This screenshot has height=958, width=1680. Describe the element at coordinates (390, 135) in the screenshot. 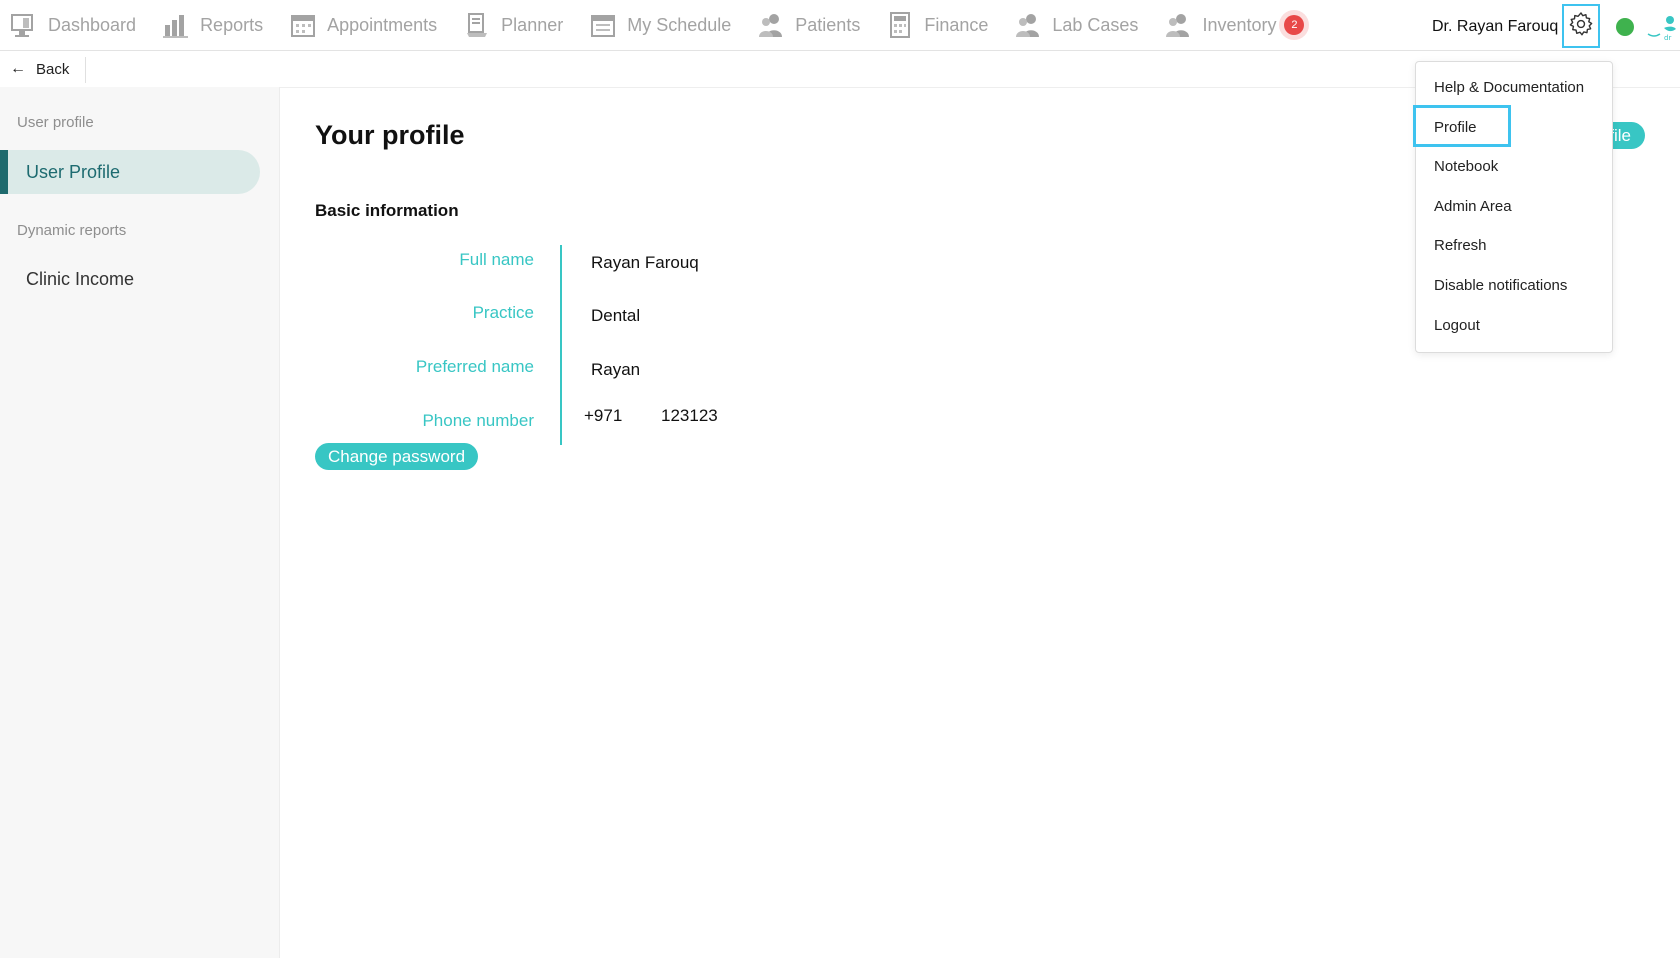

I see `page-title: Your profile` at that location.